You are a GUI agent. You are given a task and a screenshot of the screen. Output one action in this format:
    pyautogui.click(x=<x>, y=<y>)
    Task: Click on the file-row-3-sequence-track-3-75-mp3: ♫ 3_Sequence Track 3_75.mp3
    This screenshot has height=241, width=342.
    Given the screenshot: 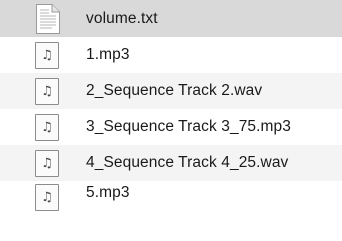 What is the action you would take?
    pyautogui.click(x=171, y=127)
    